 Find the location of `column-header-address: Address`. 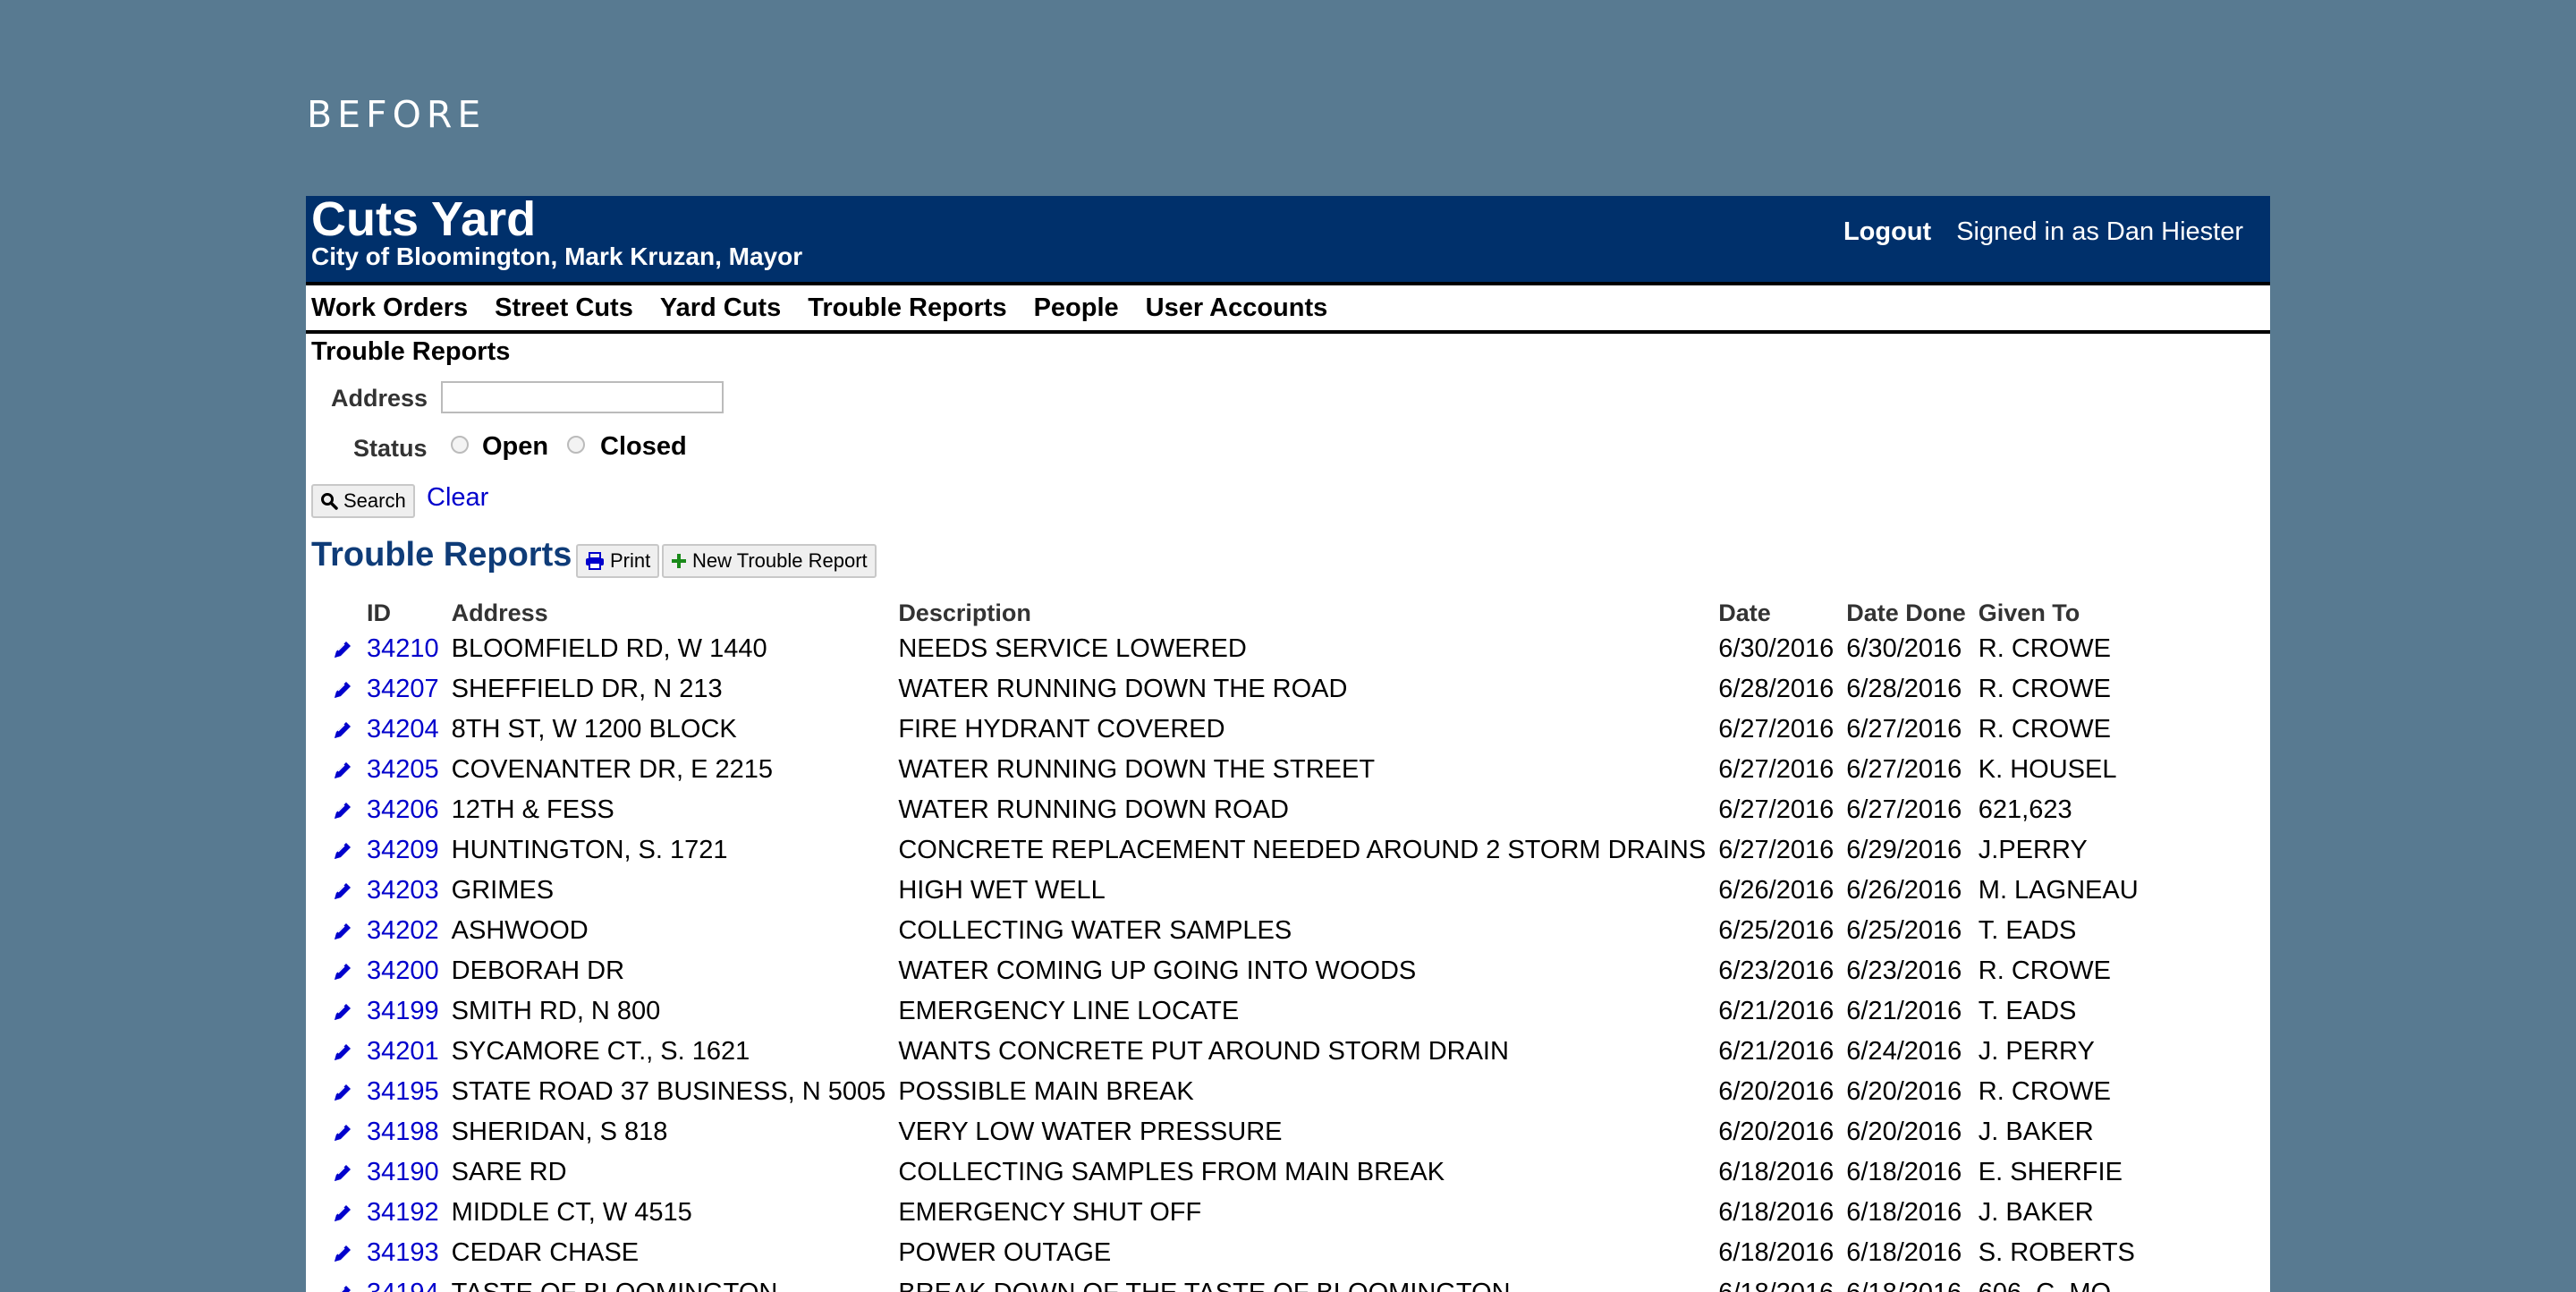

column-header-address: Address is located at coordinates (499, 613).